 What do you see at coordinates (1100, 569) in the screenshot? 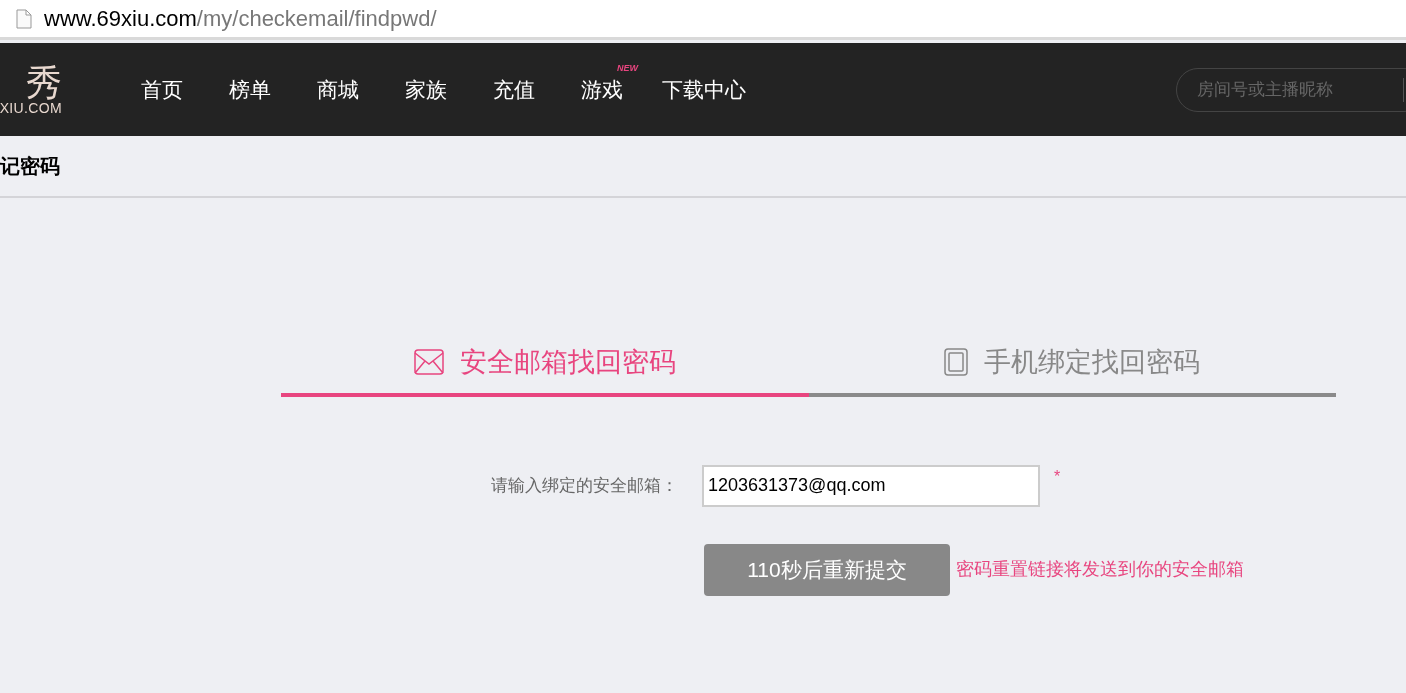
I see `hint-text: 密码重置链接将发送到你的安全邮箱` at bounding box center [1100, 569].